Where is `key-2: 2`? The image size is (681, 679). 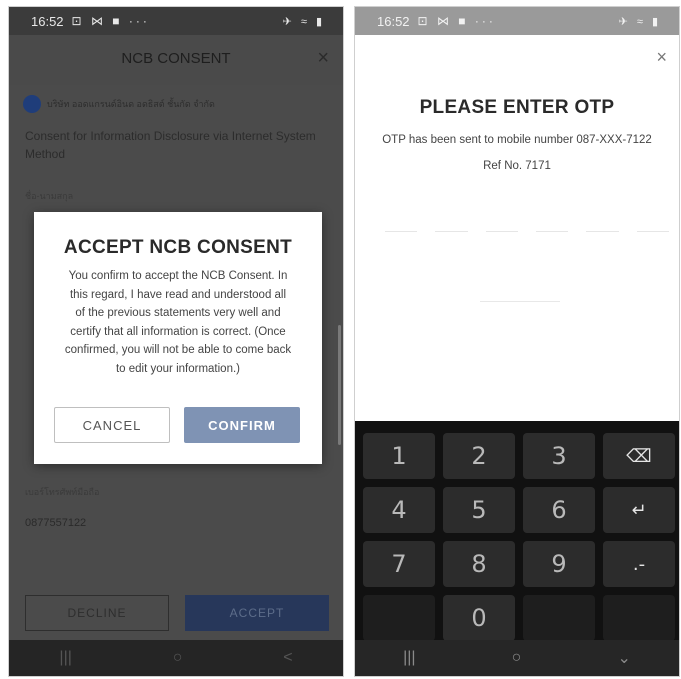
key-2: 2 is located at coordinates (479, 456).